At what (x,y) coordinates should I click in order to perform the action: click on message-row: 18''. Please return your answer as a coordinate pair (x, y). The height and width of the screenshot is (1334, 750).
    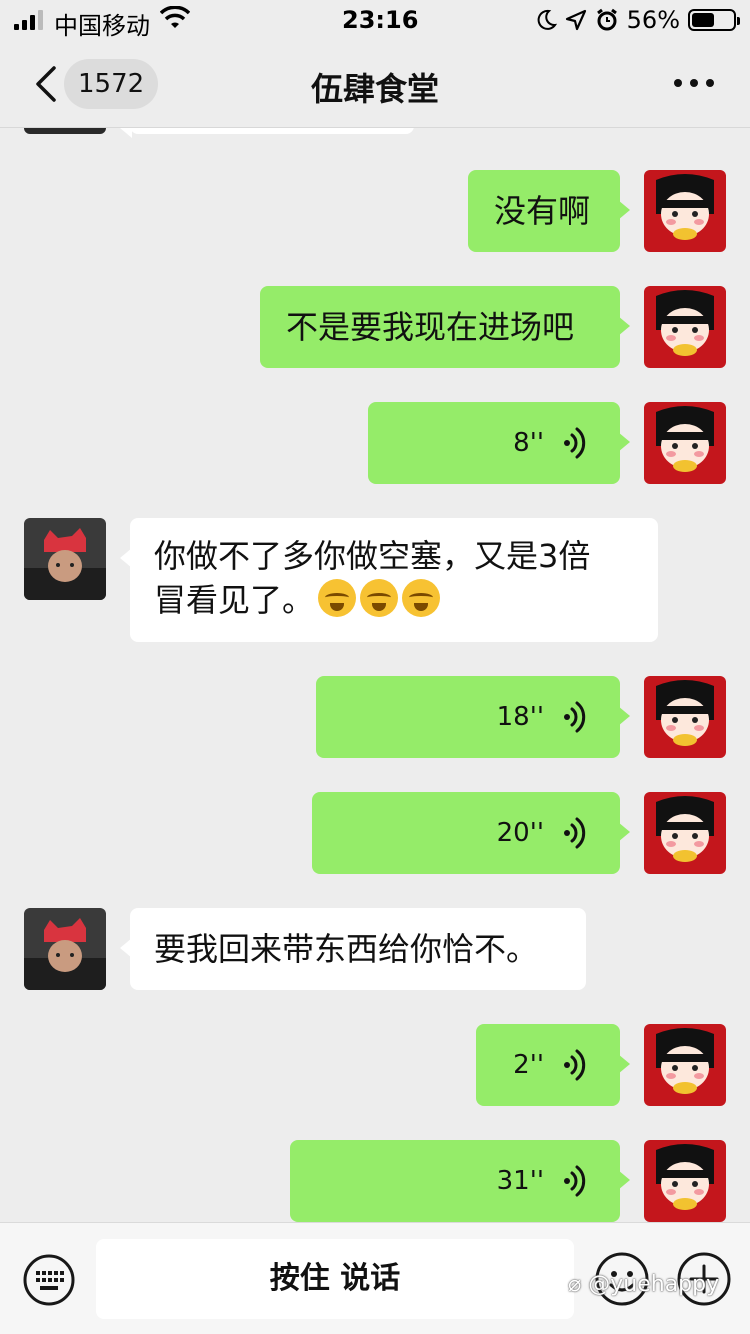
    Looking at the image, I should click on (375, 717).